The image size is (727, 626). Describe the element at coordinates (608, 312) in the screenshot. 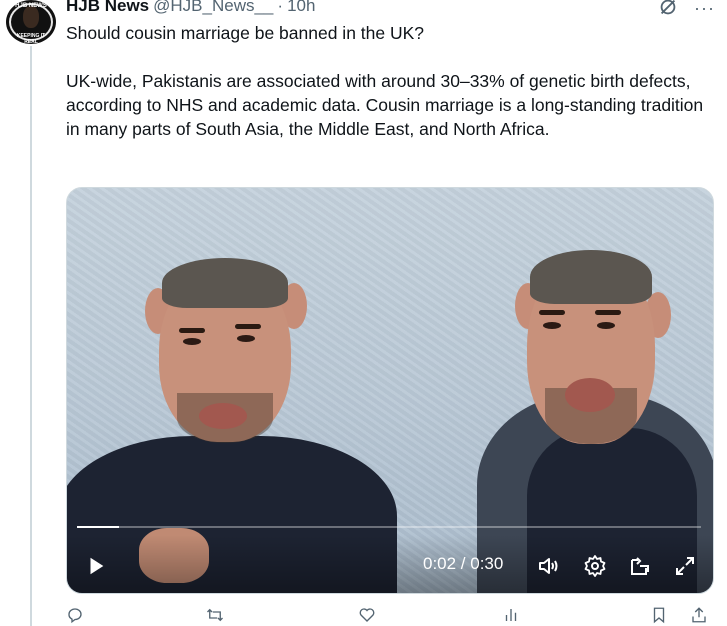

I see `right-person-brow-right` at that location.